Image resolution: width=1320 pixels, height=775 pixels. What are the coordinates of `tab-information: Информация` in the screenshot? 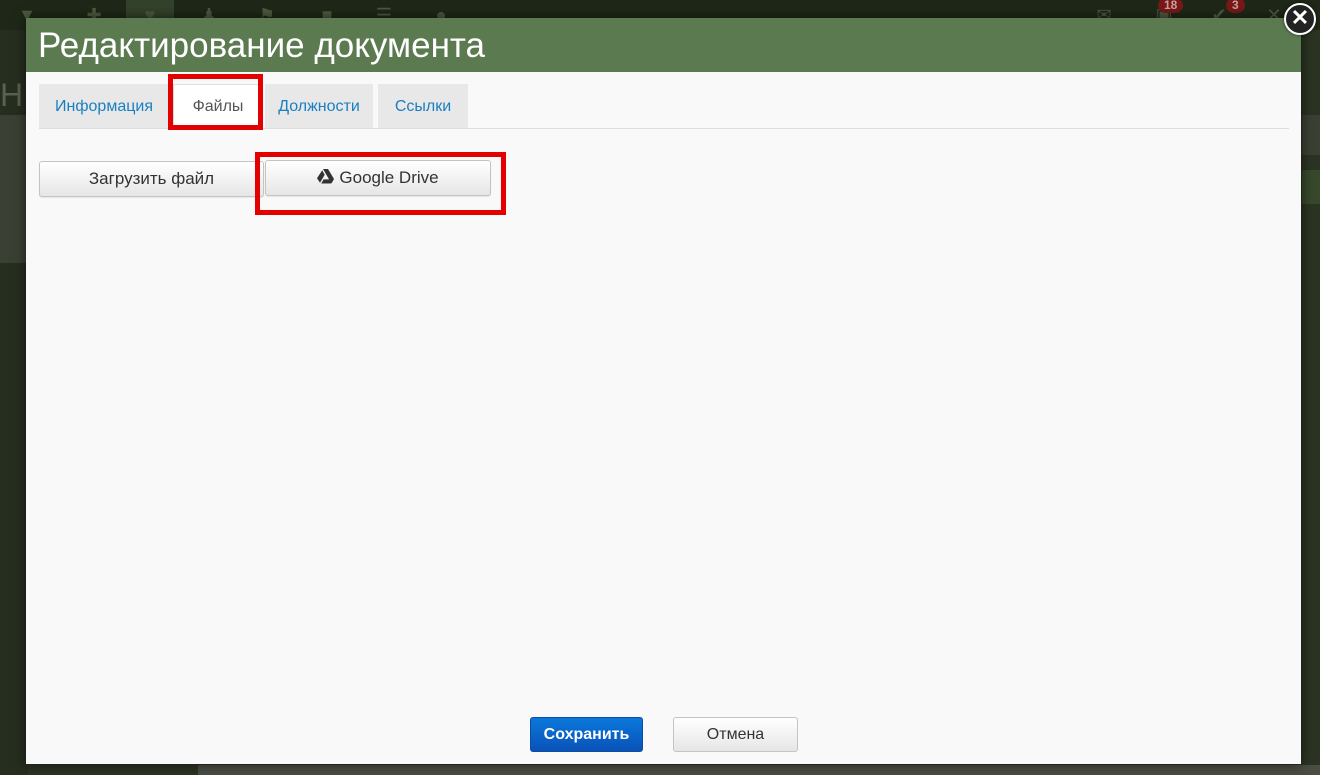 It's located at (104, 106).